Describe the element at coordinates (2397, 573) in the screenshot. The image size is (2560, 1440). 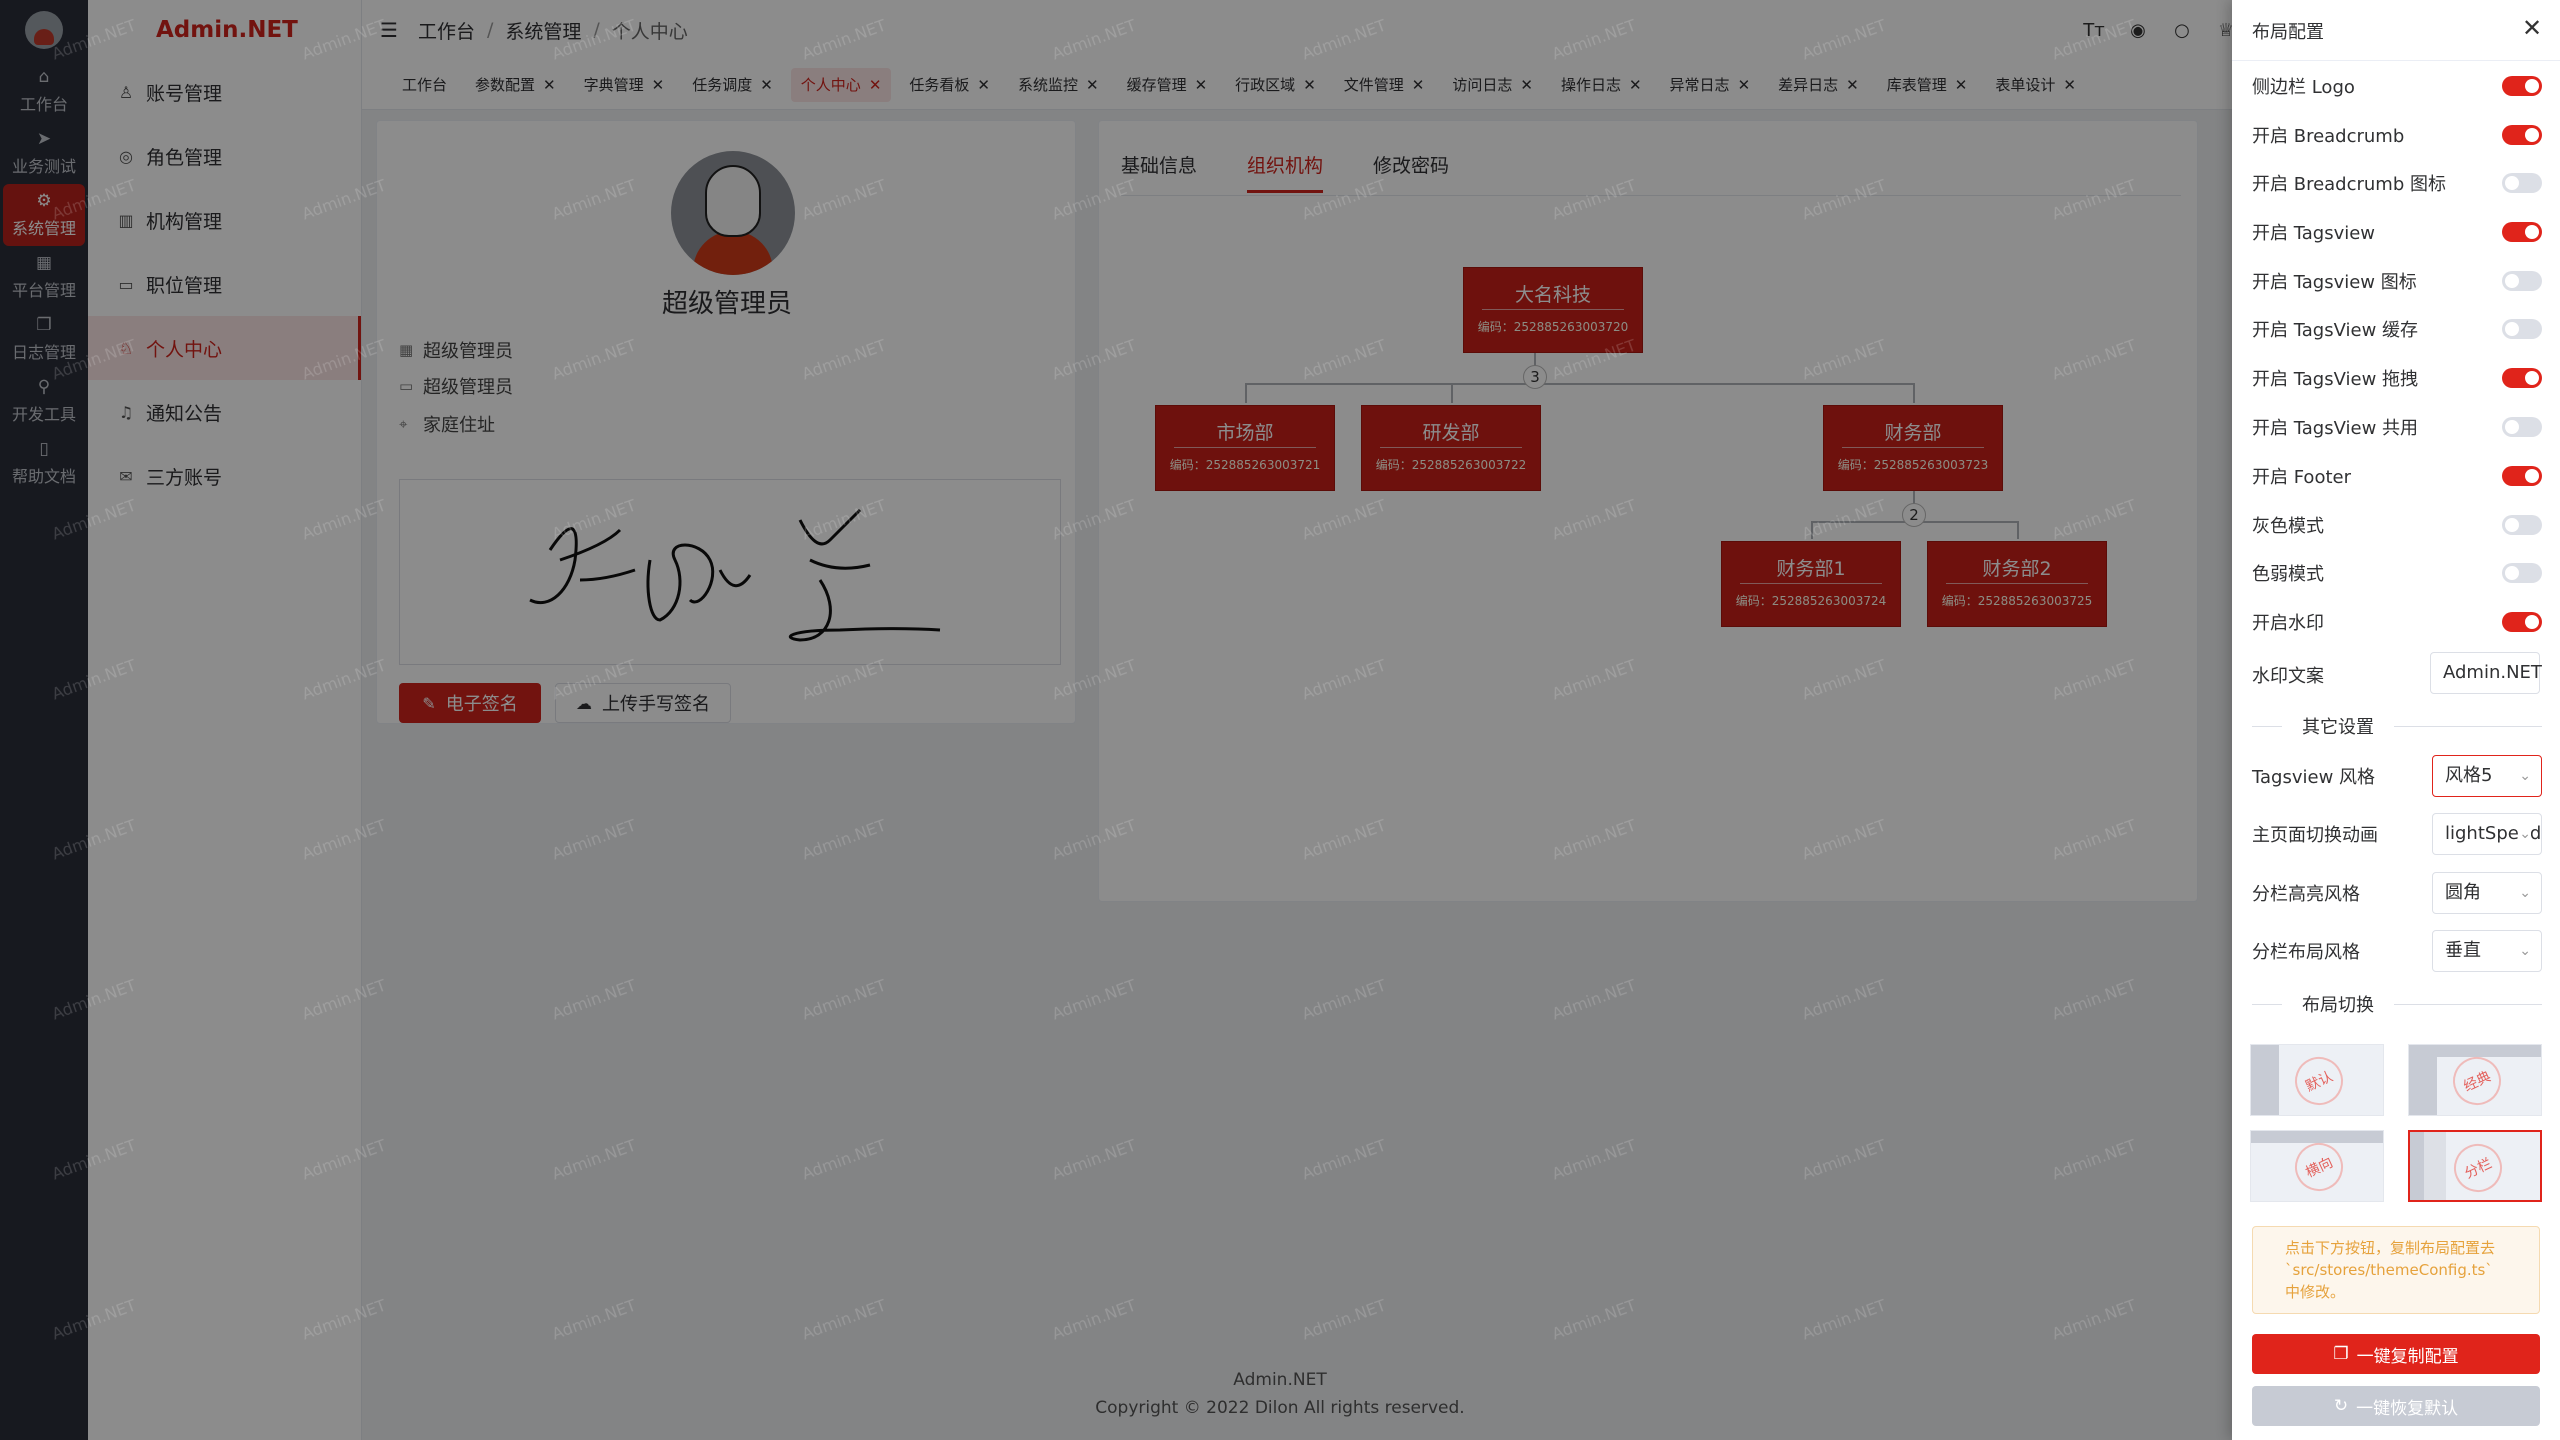
I see `switch-row-color-weak: 色弱模式` at that location.